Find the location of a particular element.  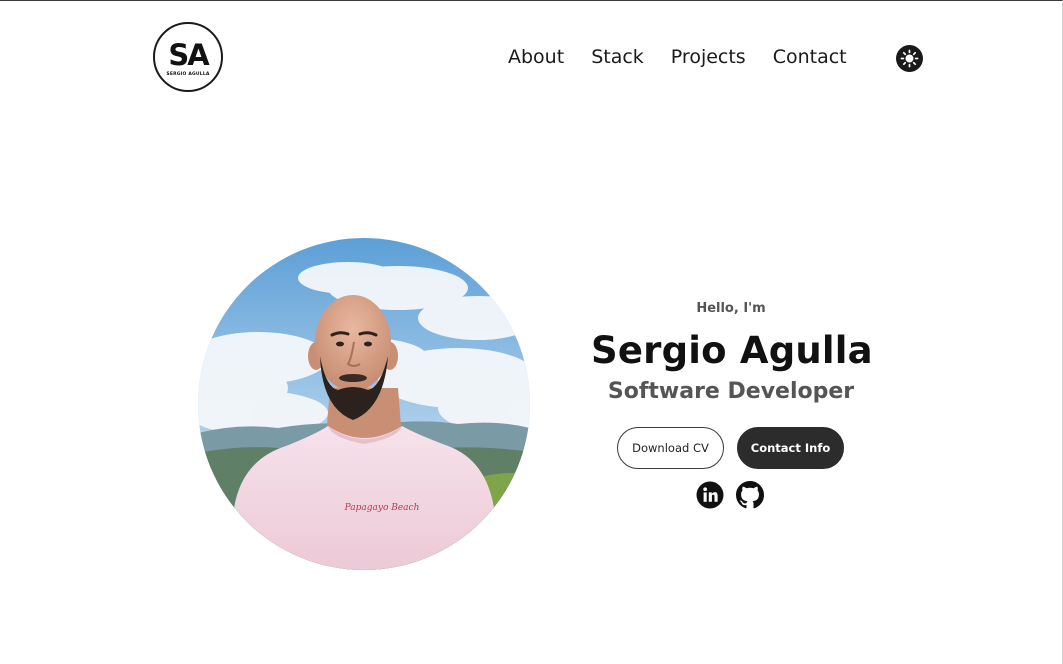

sun-icon is located at coordinates (909, 58).